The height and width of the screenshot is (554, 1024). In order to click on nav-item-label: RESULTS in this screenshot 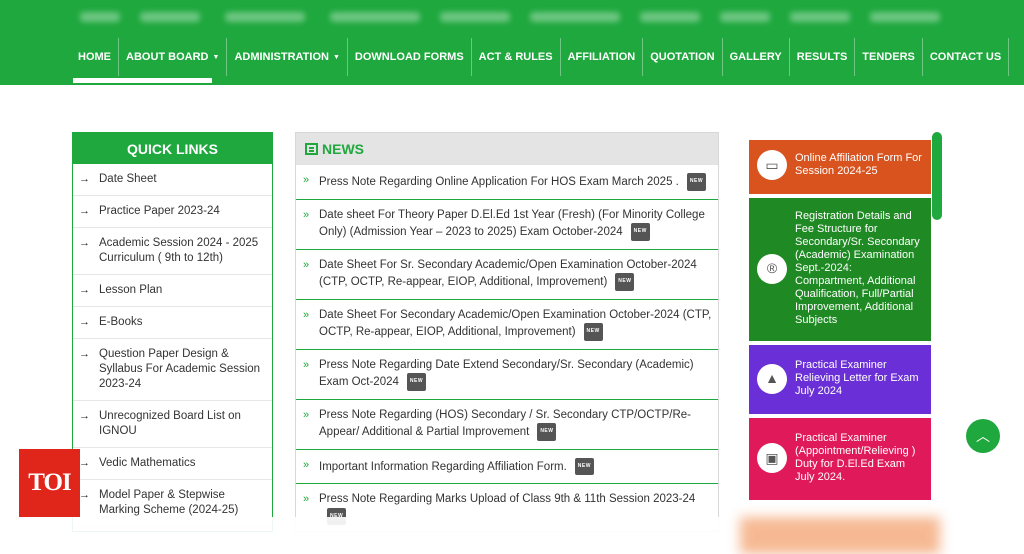, I will do `click(822, 57)`.